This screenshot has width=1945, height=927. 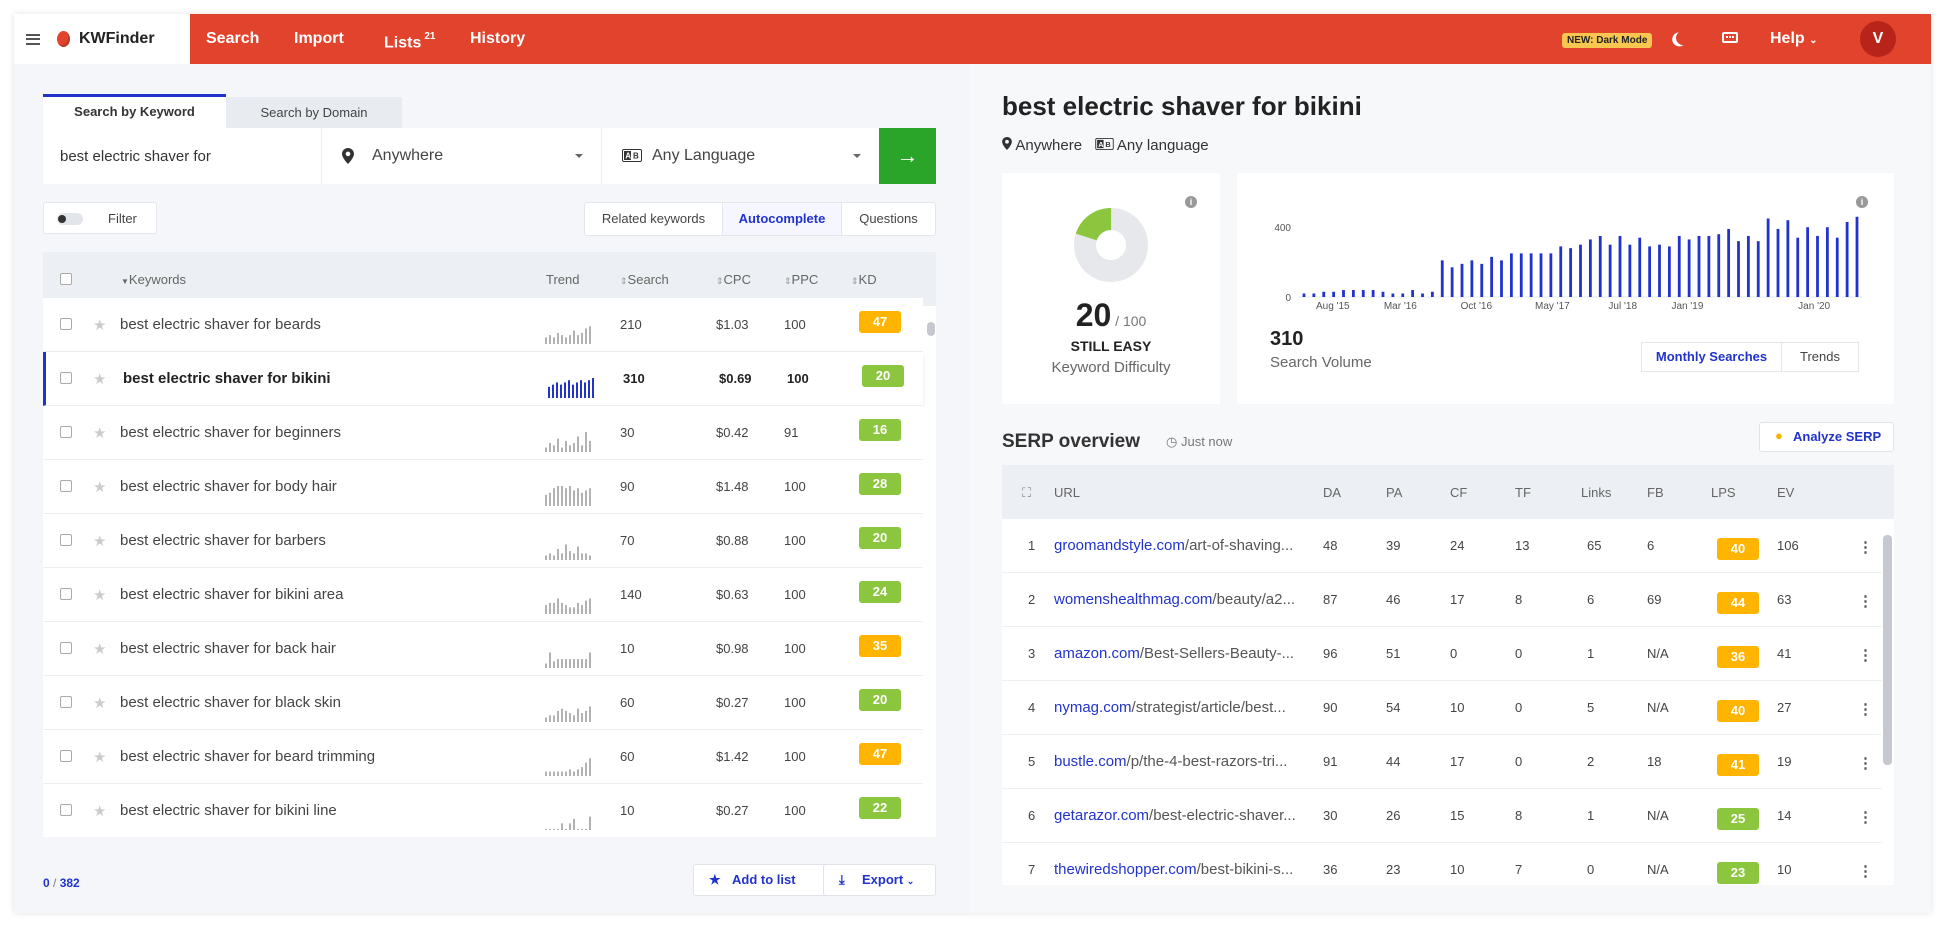 I want to click on col-cpc: ⇕CPC, so click(x=733, y=279).